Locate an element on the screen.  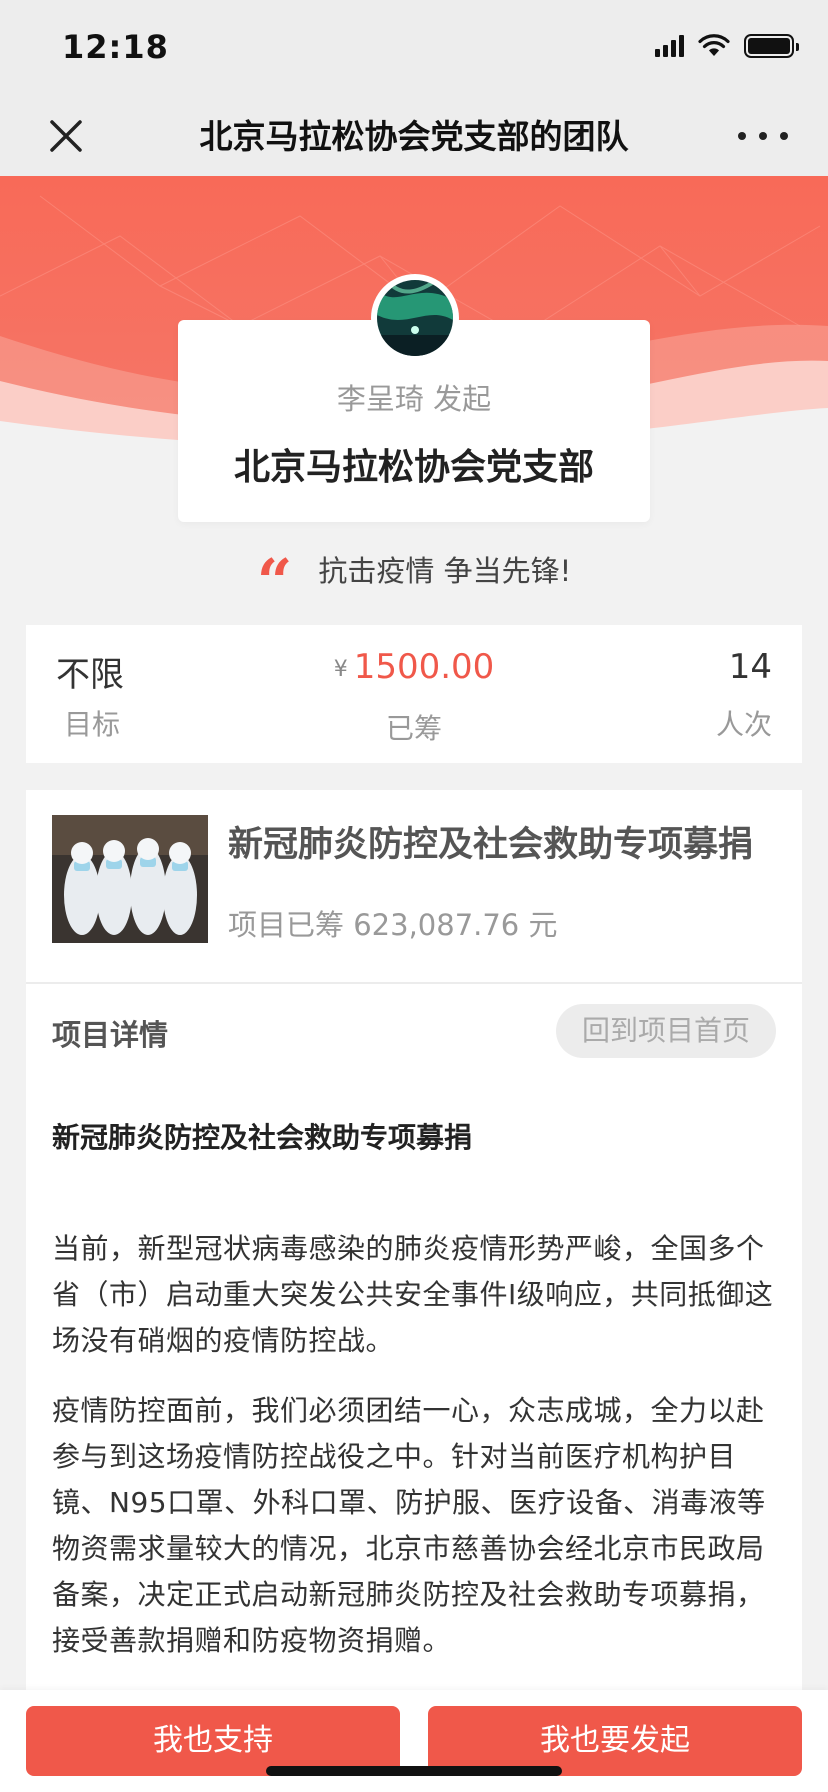
back-to-project-button: 回到项目首页 is located at coordinates (666, 1031).